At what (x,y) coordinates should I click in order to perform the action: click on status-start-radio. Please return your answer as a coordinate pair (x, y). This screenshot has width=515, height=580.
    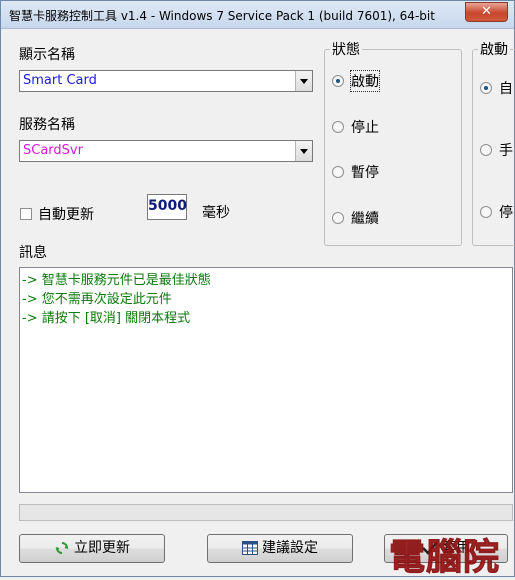
    Looking at the image, I should click on (338, 81).